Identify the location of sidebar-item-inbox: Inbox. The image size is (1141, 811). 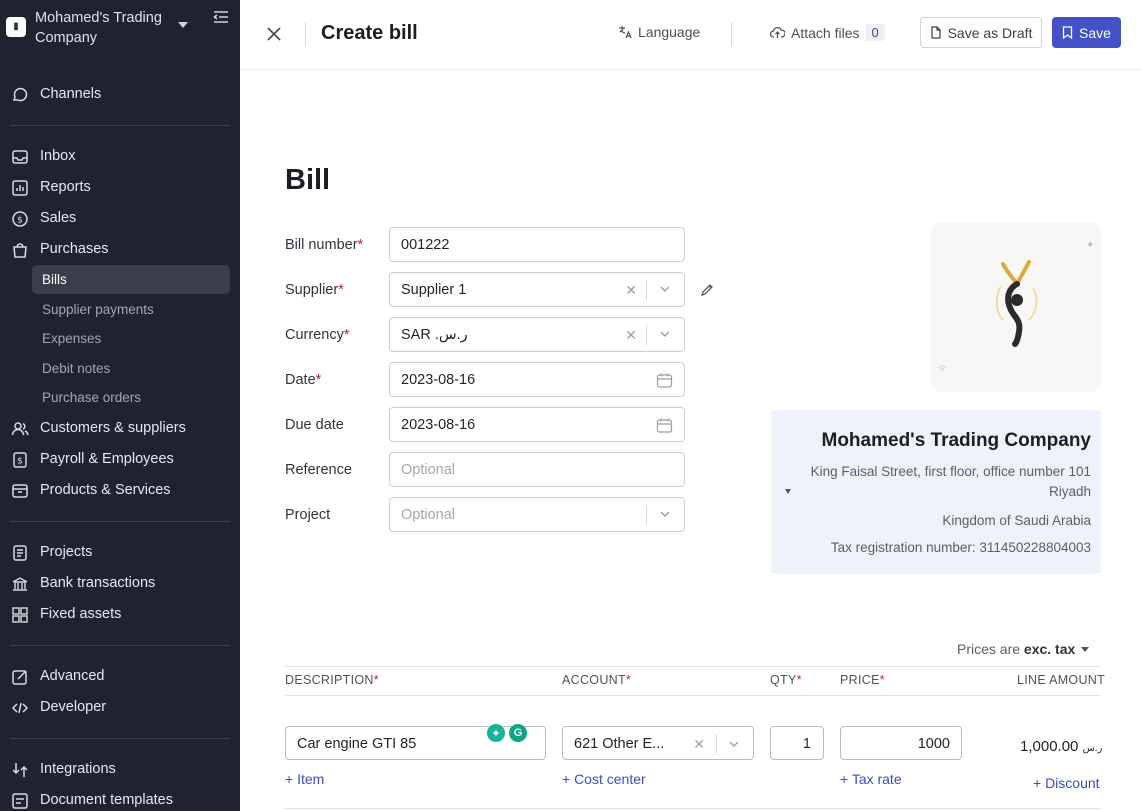
(120, 157).